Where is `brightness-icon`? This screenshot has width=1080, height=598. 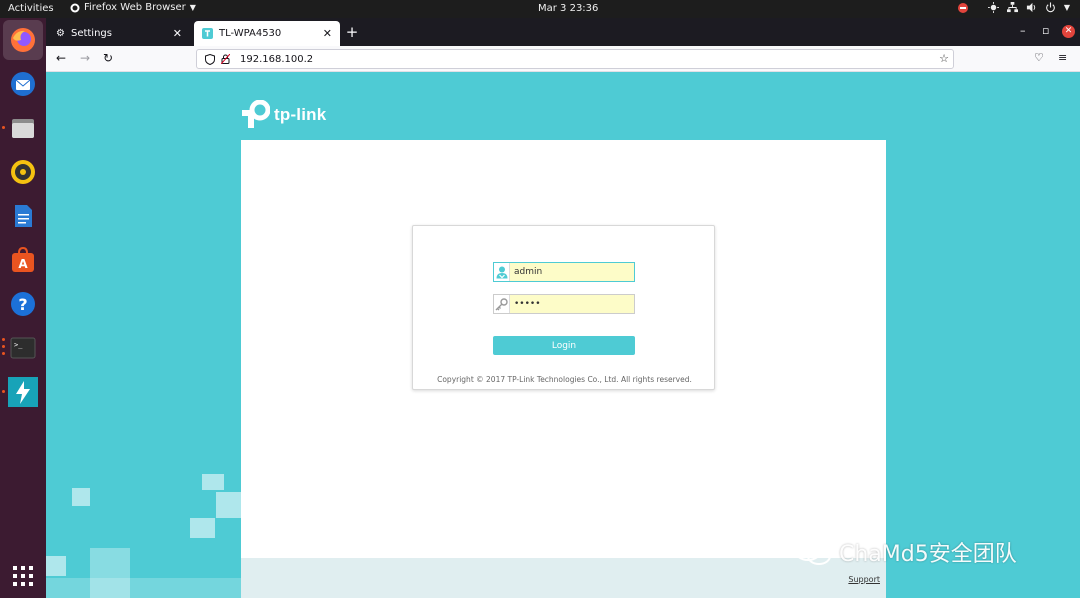 brightness-icon is located at coordinates (993, 7).